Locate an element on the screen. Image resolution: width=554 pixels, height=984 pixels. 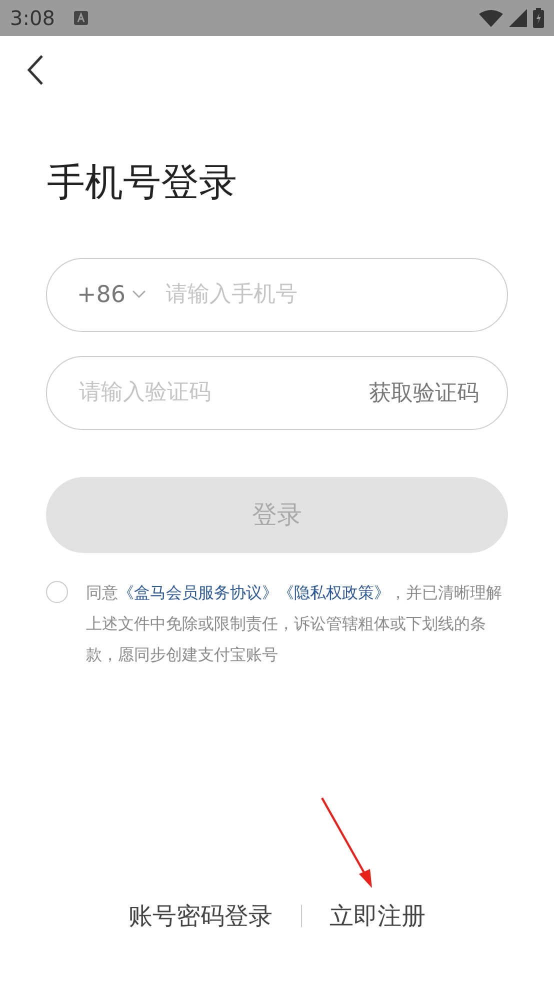
get-code-button: 获取验证码 is located at coordinates (424, 393).